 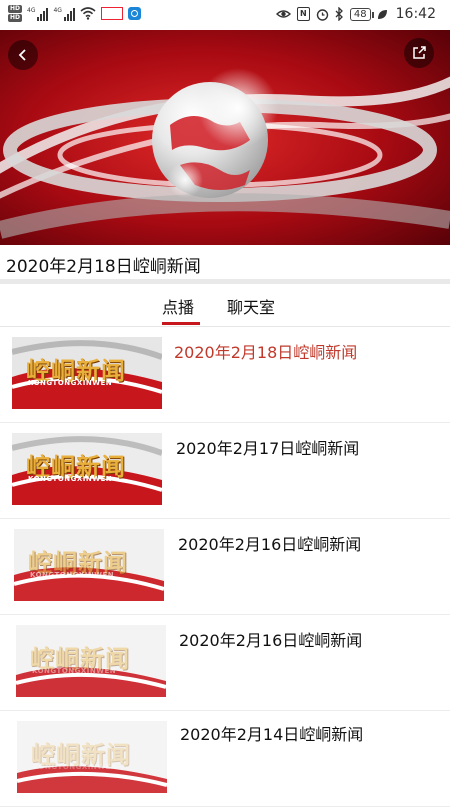 What do you see at coordinates (181, 323) in the screenshot?
I see `active-tab-indicator` at bounding box center [181, 323].